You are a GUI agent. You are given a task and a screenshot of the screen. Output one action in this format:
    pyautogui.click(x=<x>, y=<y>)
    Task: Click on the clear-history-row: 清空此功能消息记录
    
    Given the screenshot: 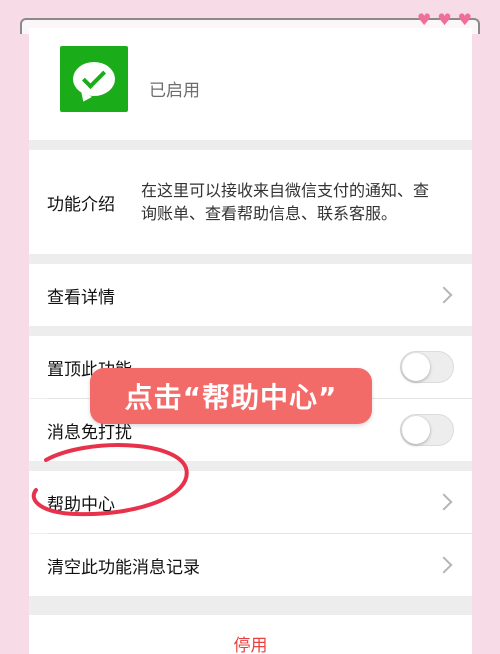 What is the action you would take?
    pyautogui.click(x=250, y=565)
    